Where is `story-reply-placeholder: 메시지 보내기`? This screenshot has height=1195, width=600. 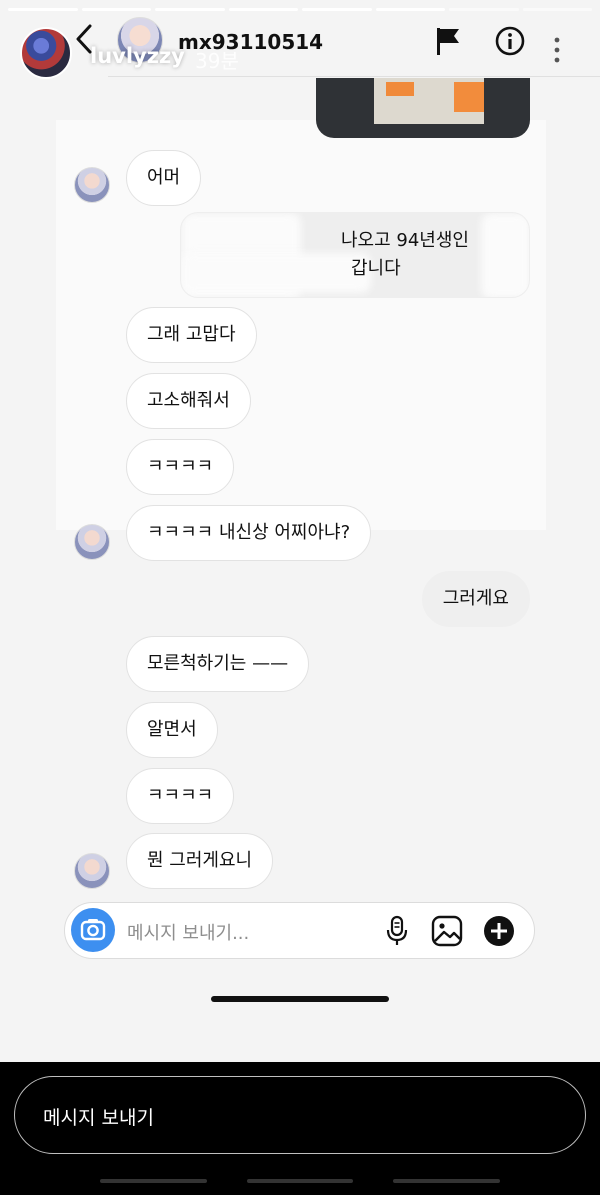 story-reply-placeholder: 메시지 보내기 is located at coordinates (98, 1116).